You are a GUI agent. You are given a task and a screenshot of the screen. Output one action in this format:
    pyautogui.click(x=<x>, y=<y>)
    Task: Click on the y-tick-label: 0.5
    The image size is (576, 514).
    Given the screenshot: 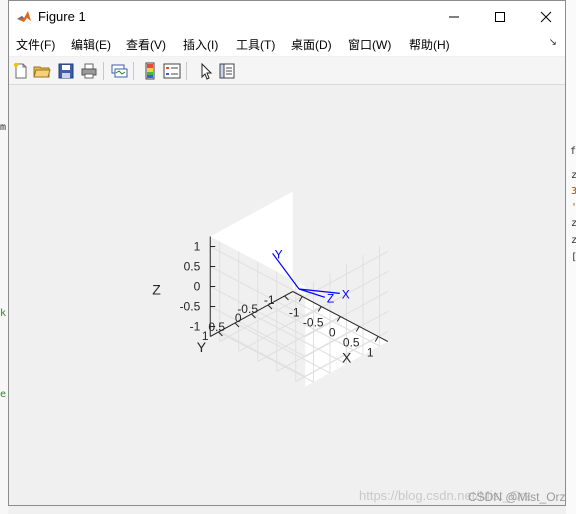 What is the action you would take?
    pyautogui.click(x=216, y=327)
    